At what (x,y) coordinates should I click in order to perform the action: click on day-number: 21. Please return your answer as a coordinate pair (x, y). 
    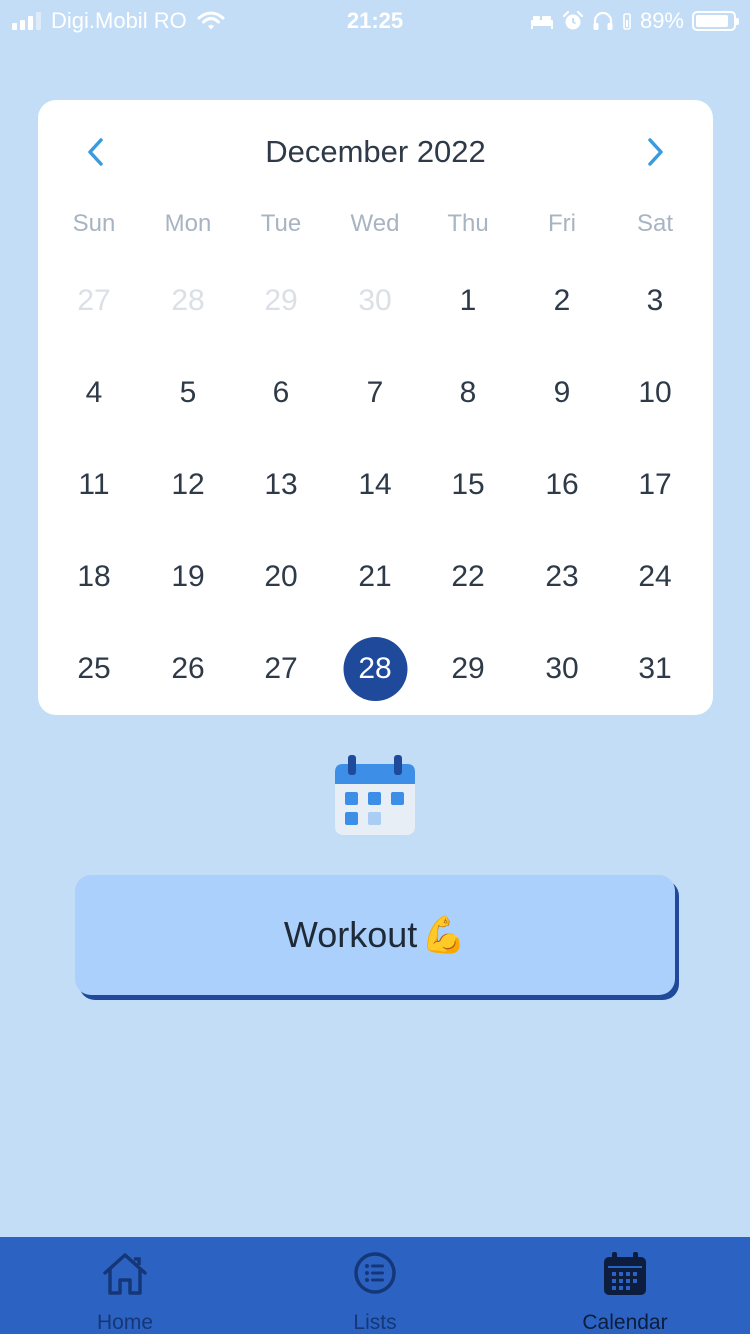
    Looking at the image, I should click on (375, 576).